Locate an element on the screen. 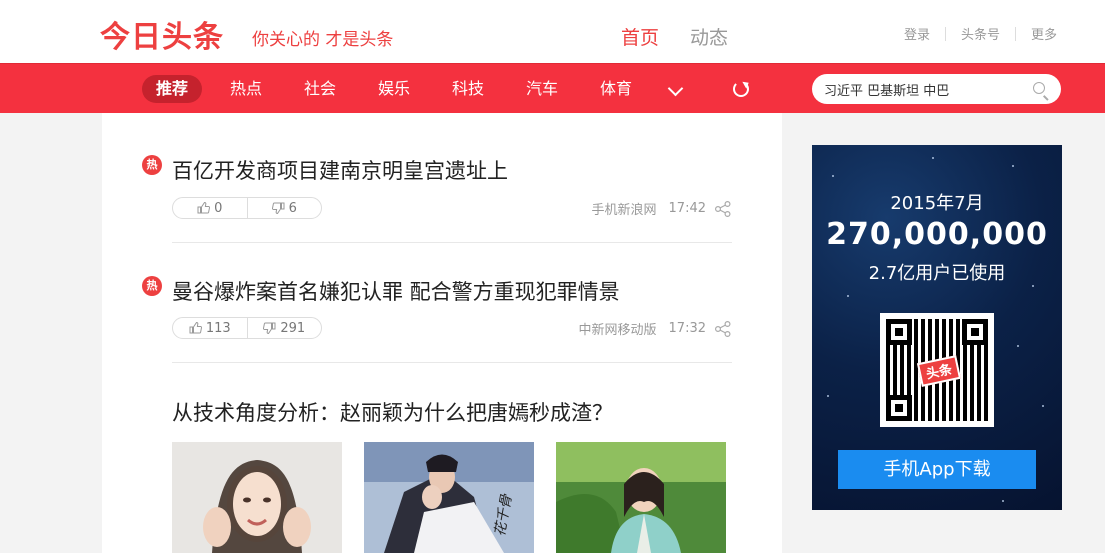 This screenshot has height=553, width=1105. search-box: 习近平 巴基斯坦 中巴 is located at coordinates (936, 89).